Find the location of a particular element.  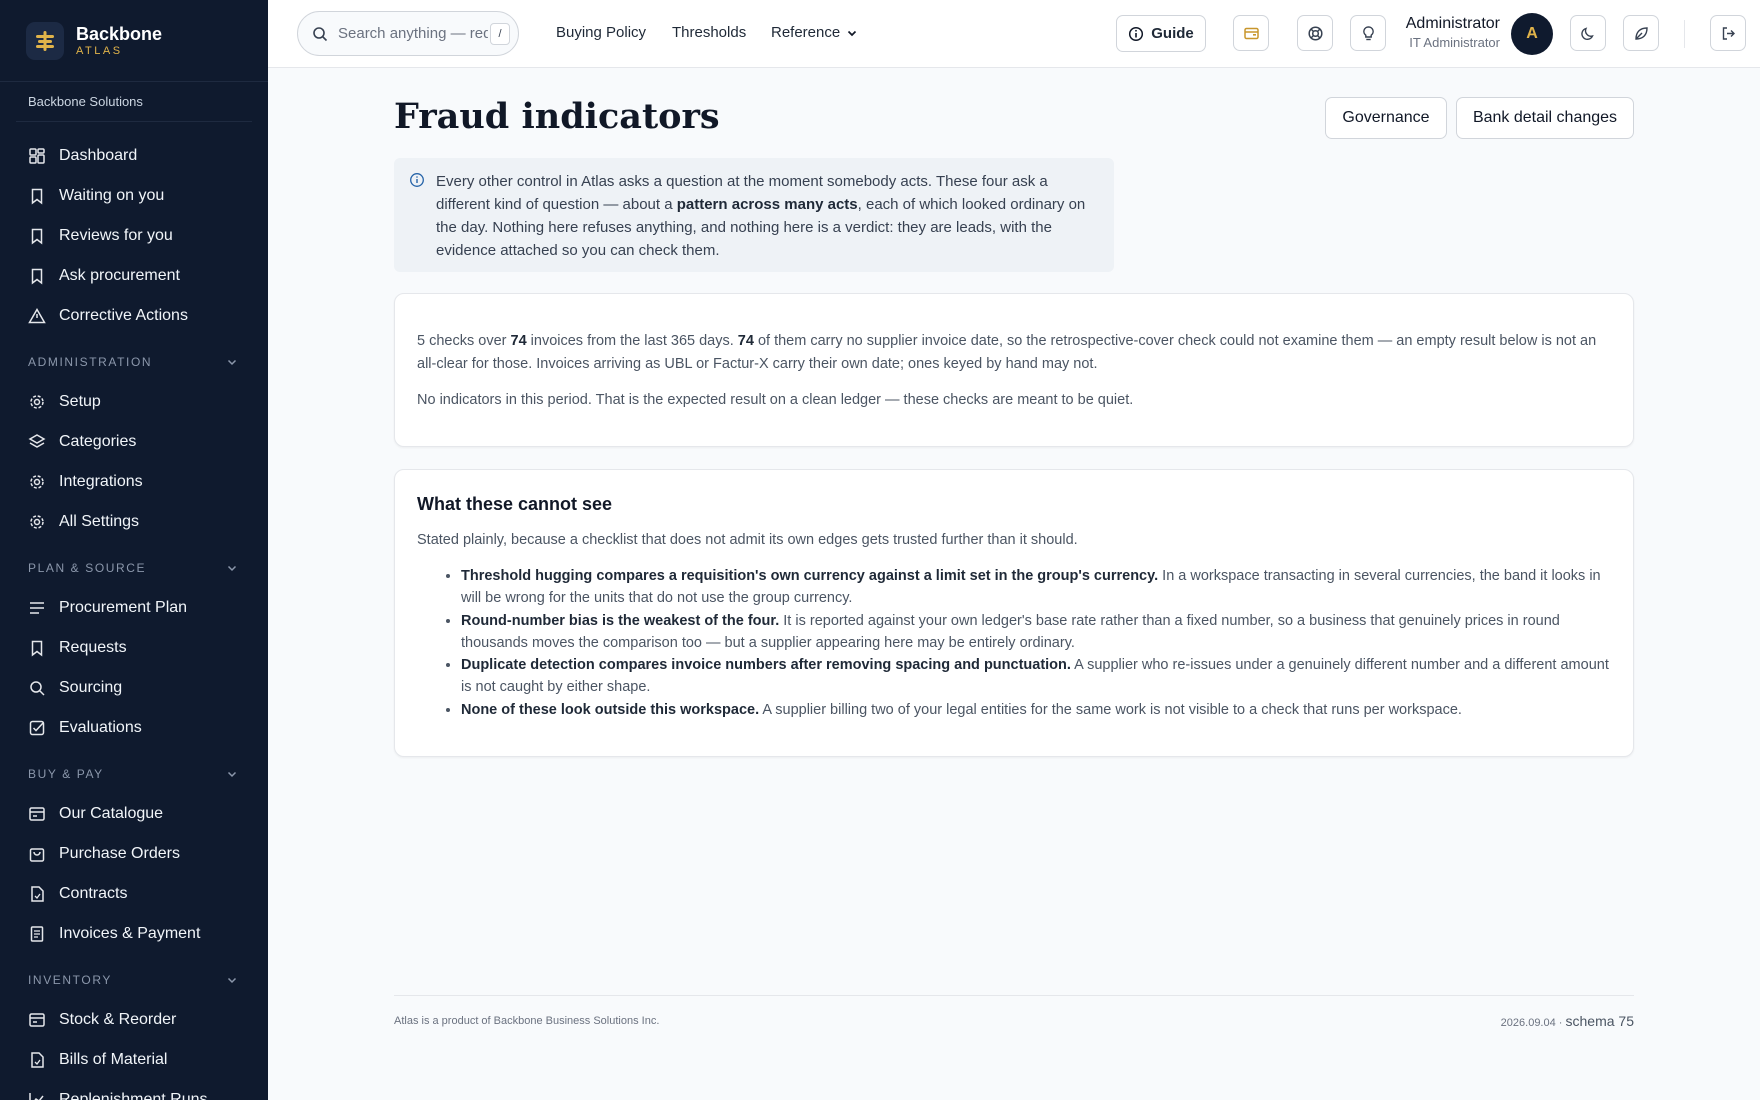

info-text-bold: pattern across many acts is located at coordinates (767, 204).